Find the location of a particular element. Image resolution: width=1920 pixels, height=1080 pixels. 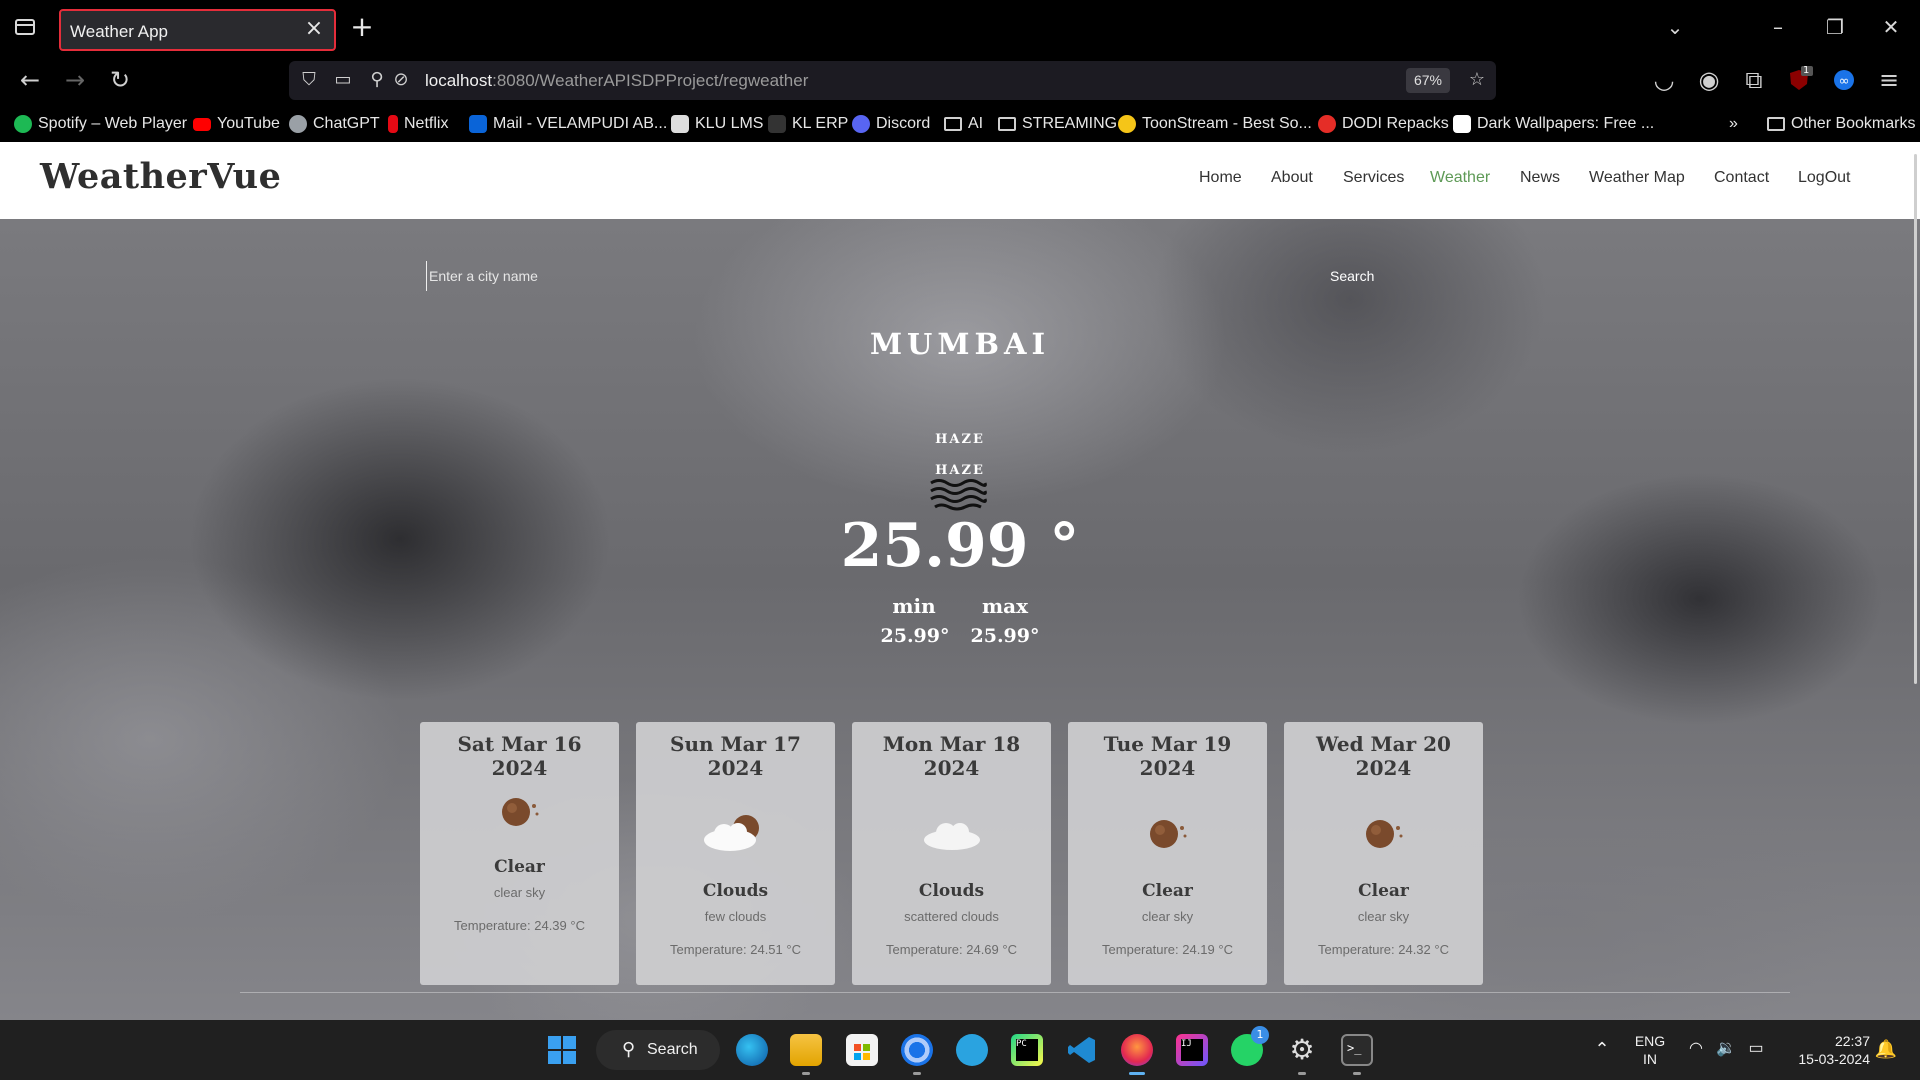

folder-icon is located at coordinates (1776, 124).